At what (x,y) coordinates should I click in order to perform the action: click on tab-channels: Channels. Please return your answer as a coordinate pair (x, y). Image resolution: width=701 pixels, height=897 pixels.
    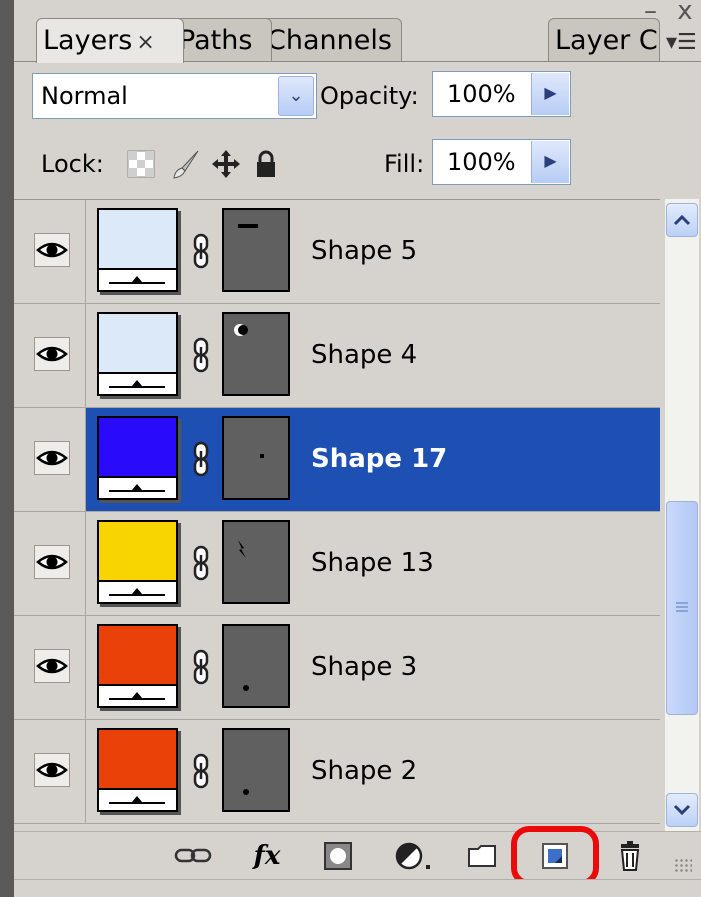
    Looking at the image, I should click on (331, 40).